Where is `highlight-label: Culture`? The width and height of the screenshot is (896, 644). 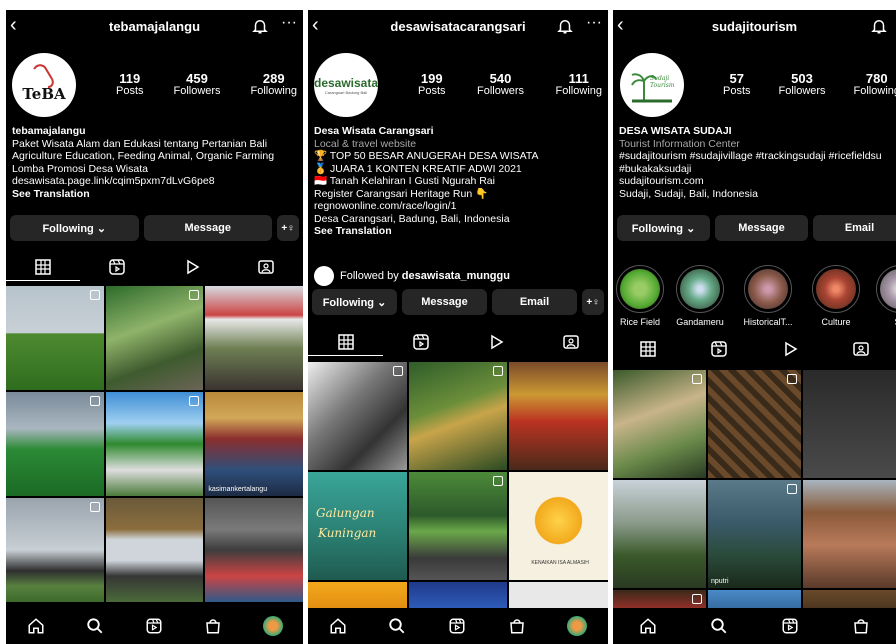
highlight-label: Culture is located at coordinates (836, 322).